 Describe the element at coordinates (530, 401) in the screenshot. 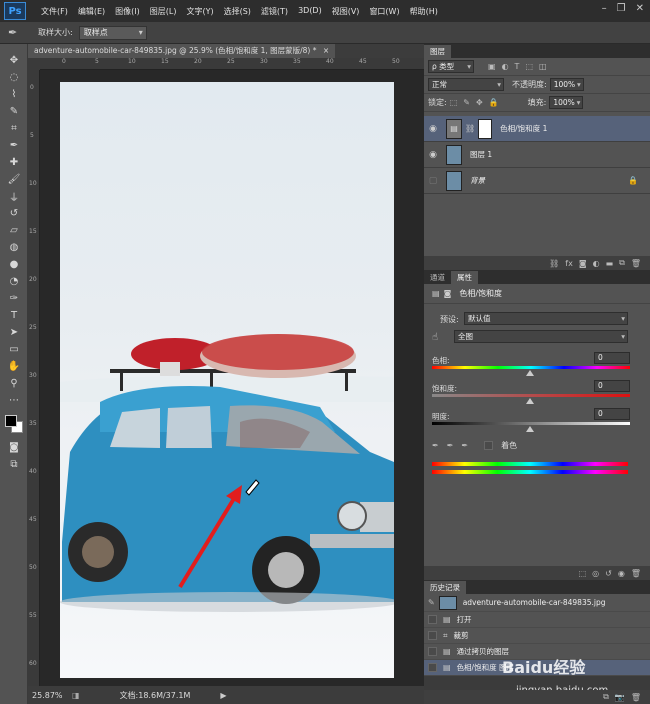

I see `saturation-slider-knob` at that location.